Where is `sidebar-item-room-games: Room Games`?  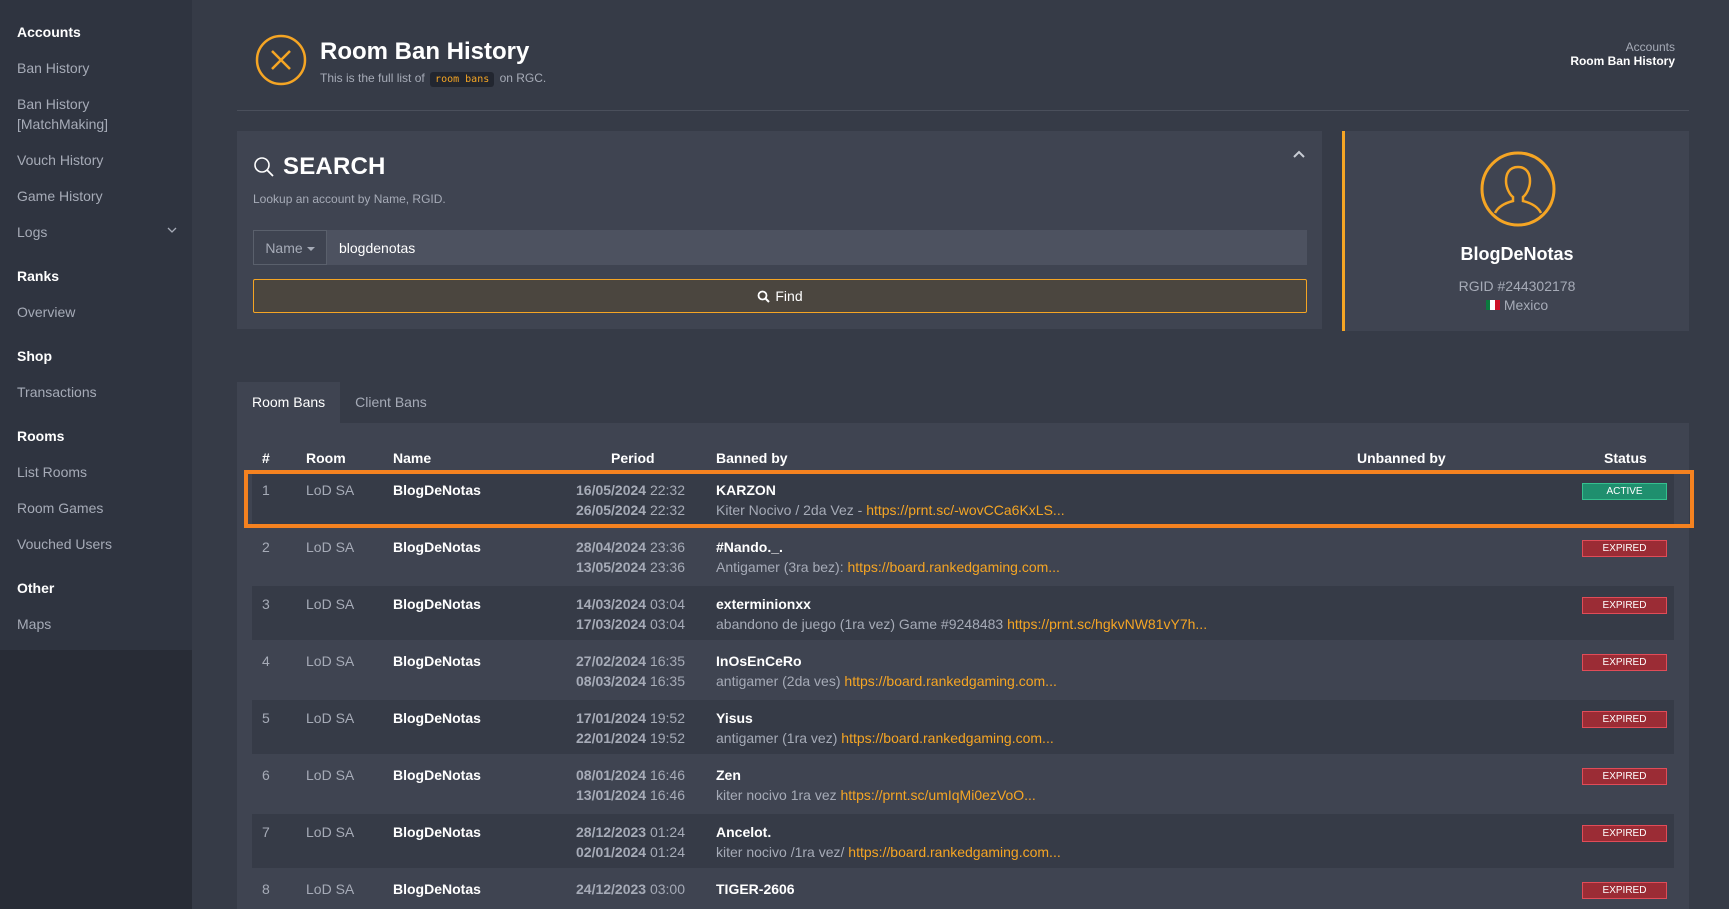
sidebar-item-room-games: Room Games is located at coordinates (104, 508).